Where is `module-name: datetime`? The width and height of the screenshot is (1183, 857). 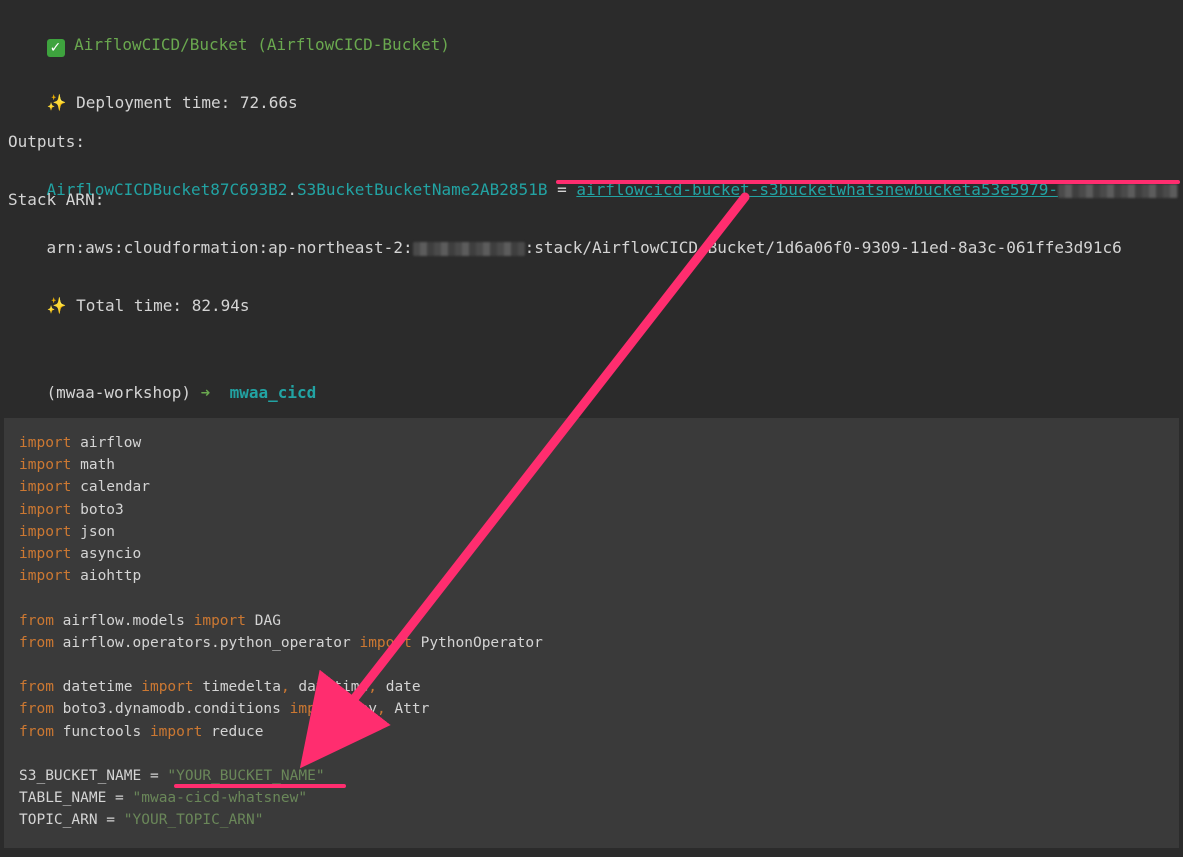 module-name: datetime is located at coordinates (97, 687).